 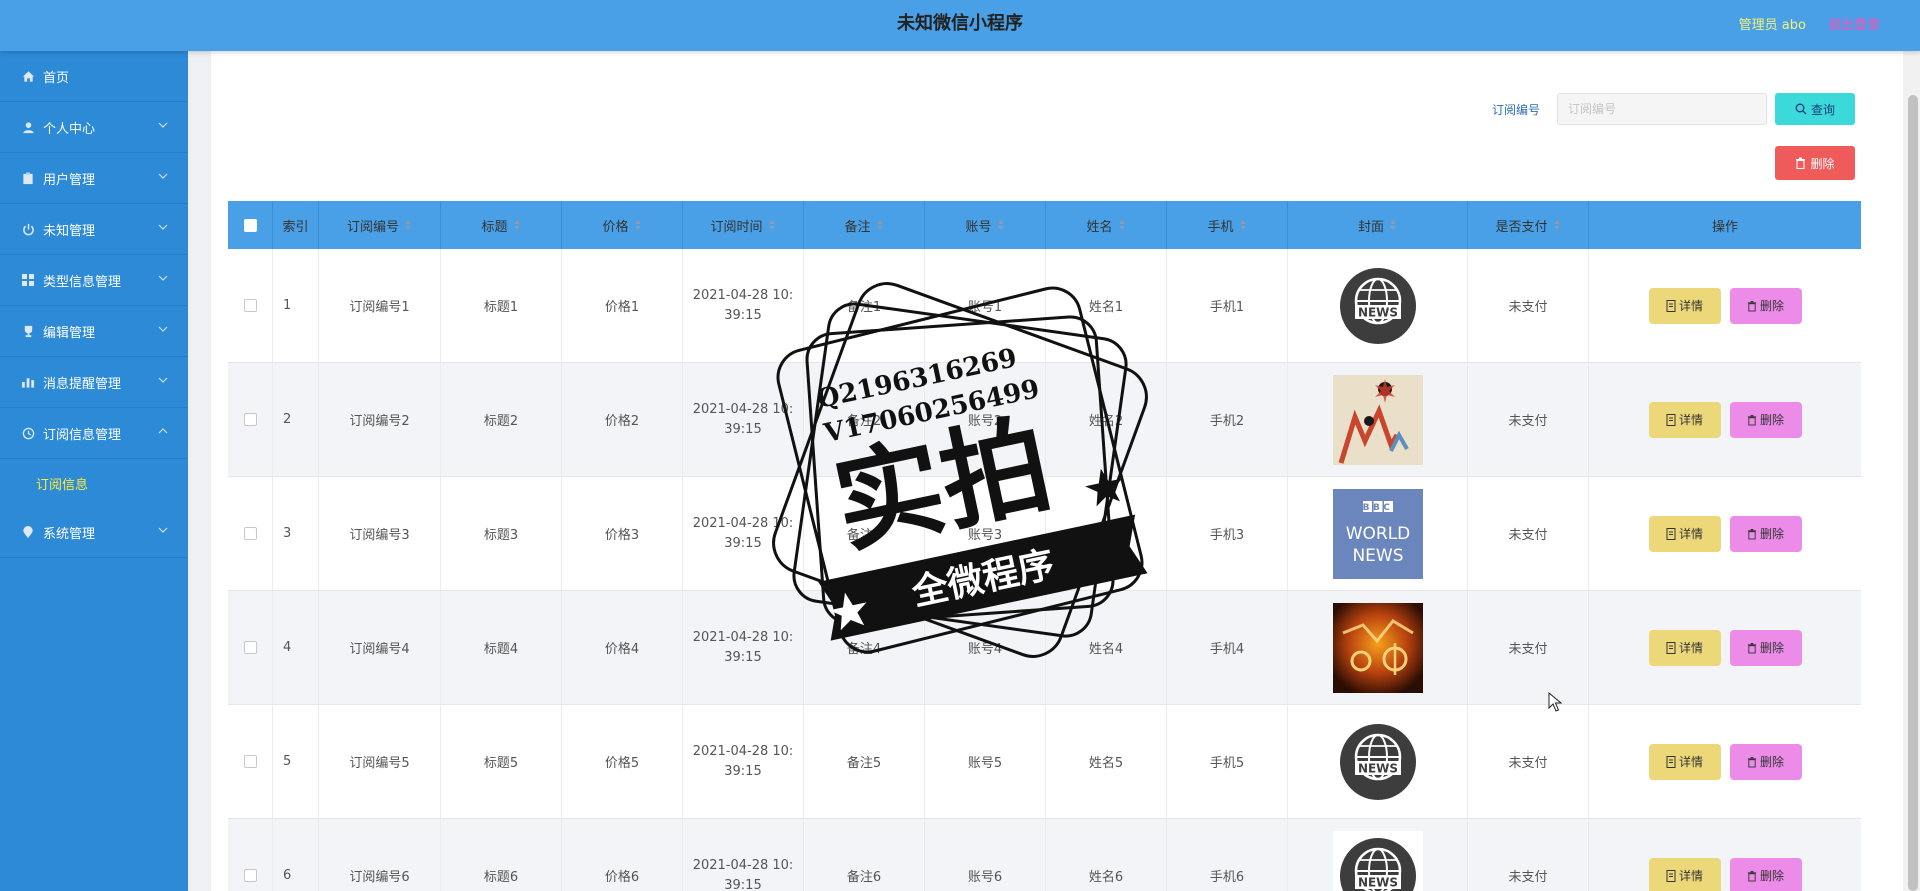 What do you see at coordinates (1724, 227) in the screenshot?
I see `header-label: 操作` at bounding box center [1724, 227].